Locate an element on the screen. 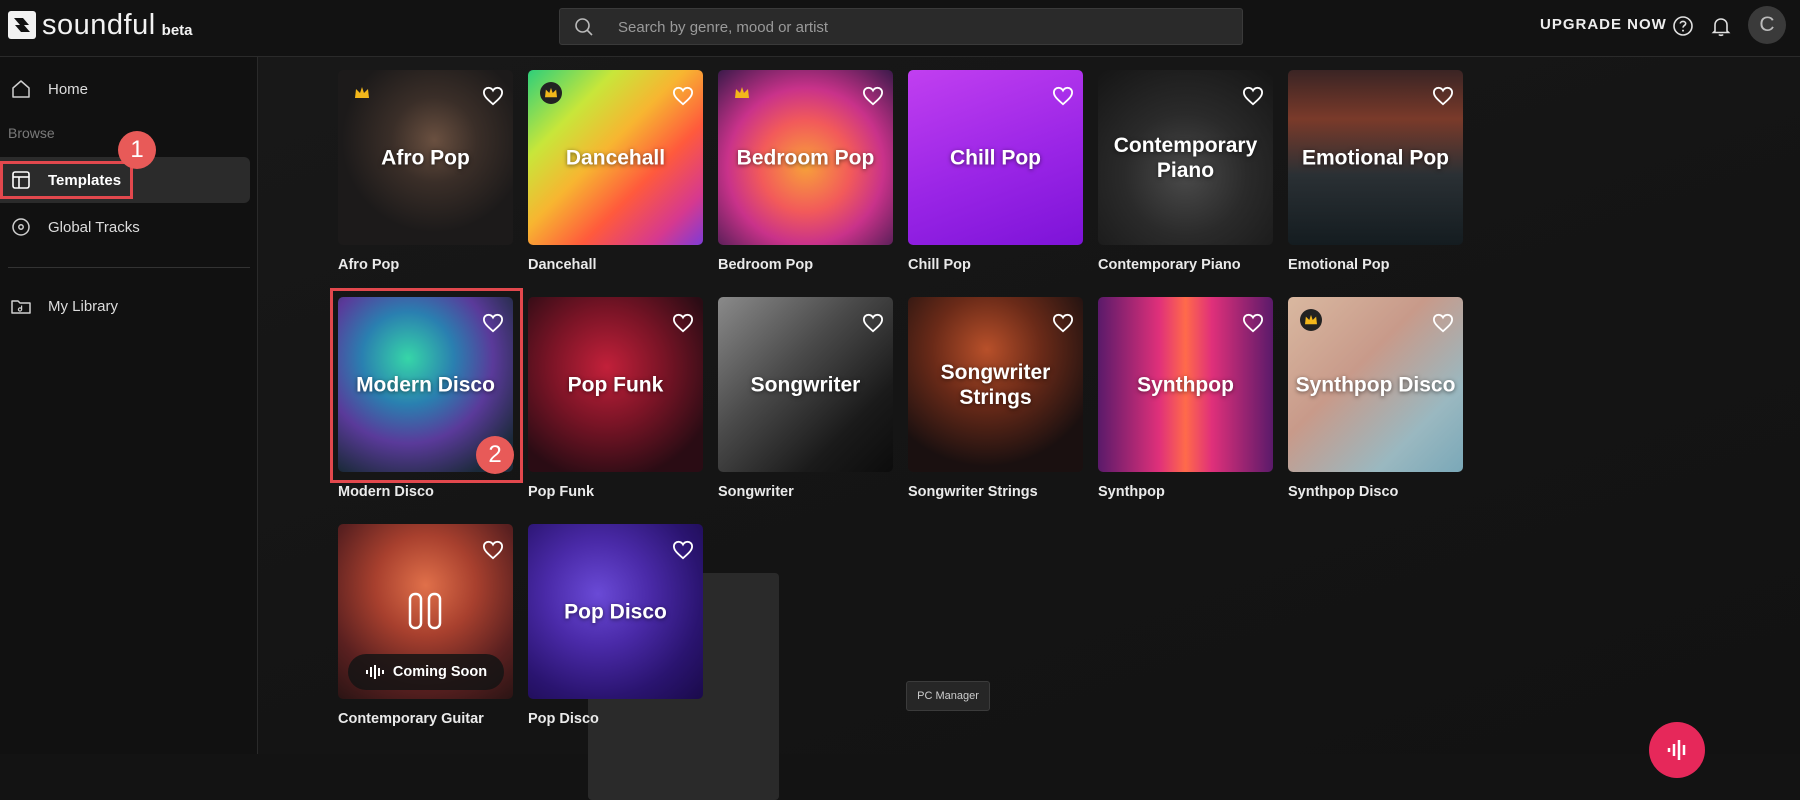 The width and height of the screenshot is (1800, 800). template-artwork: Synthpop is located at coordinates (1185, 384).